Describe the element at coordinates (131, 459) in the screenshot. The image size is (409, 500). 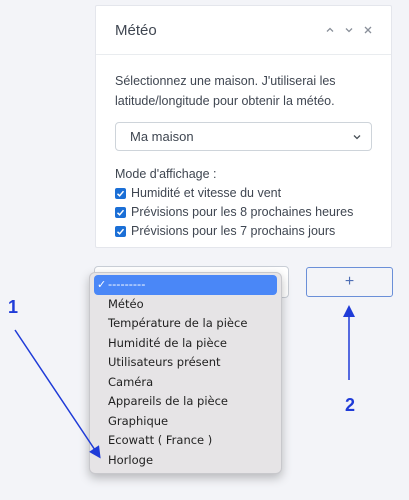
I see `option-label: Horloge` at that location.